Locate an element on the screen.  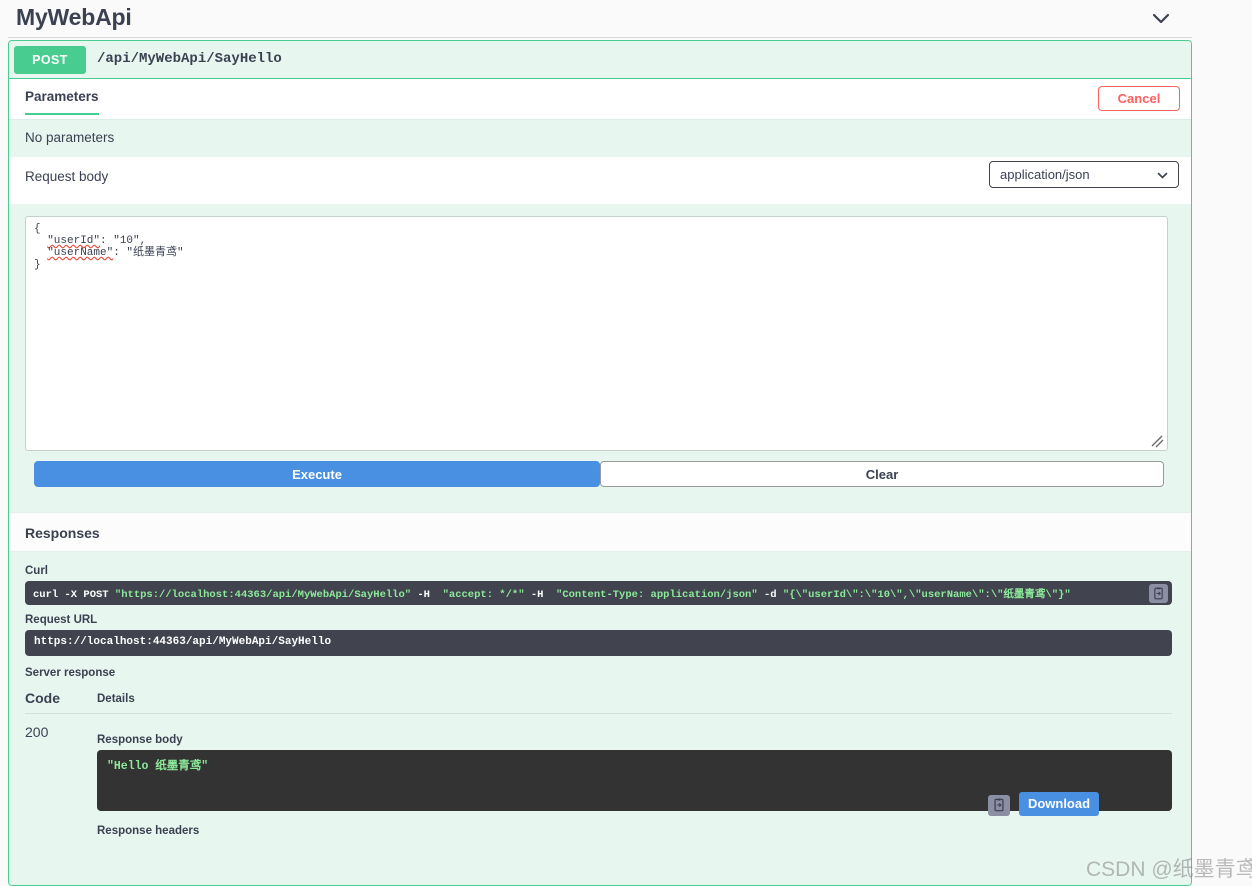
api-title-bar: MyWebApi is located at coordinates (626, 19).